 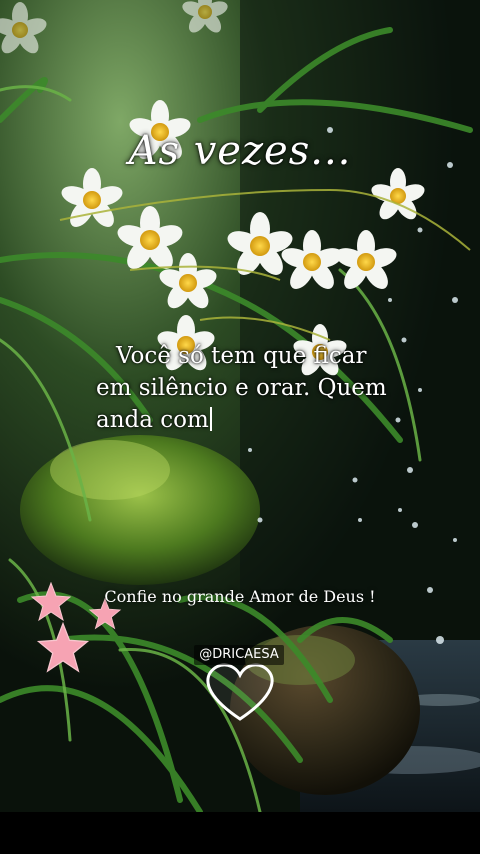 I want to click on handle-badge: @DRICAESA, so click(x=239, y=655).